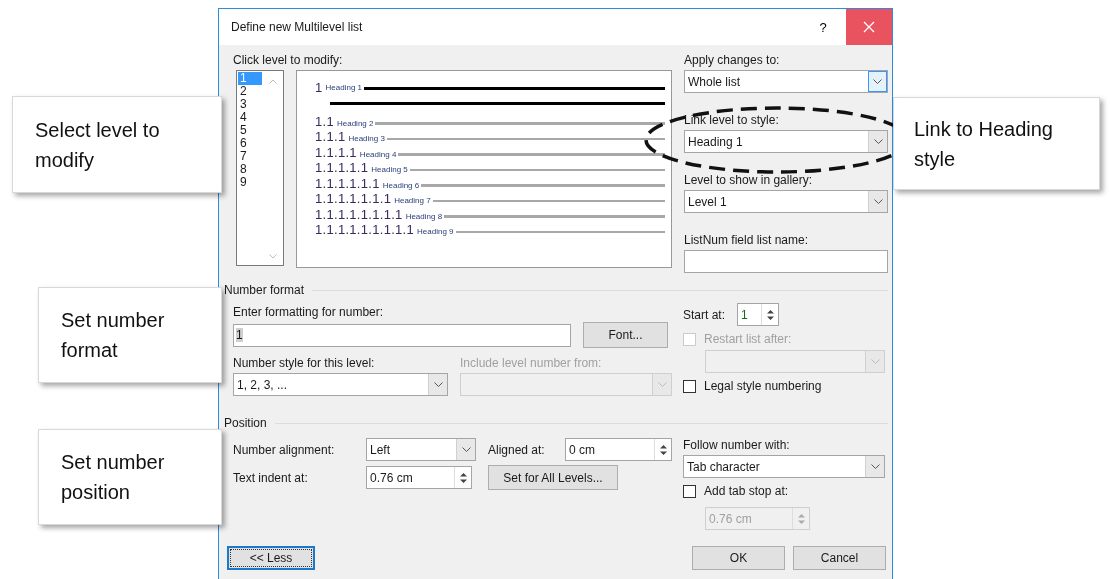 The width and height of the screenshot is (1110, 579). I want to click on preview-heading: Heading 1, so click(343, 88).